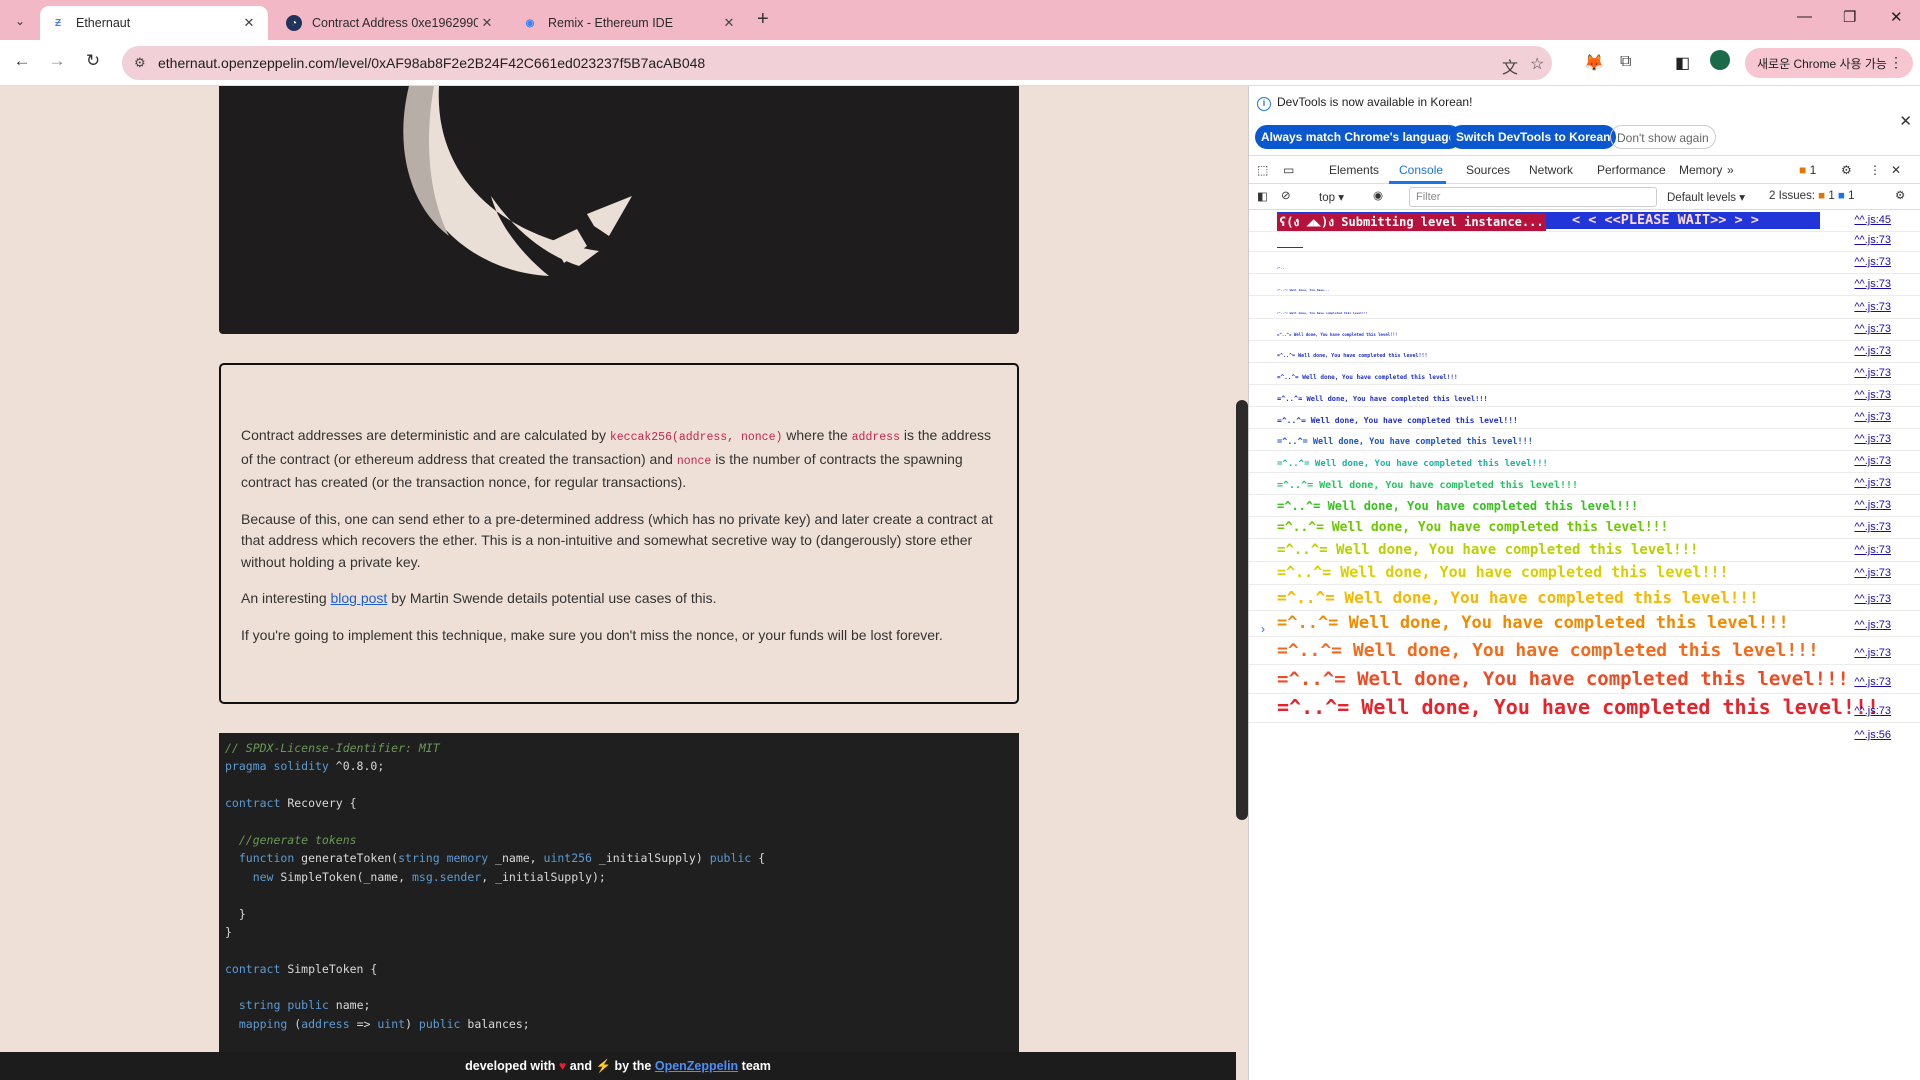  What do you see at coordinates (1720, 60) in the screenshot?
I see `profile-avatar` at bounding box center [1720, 60].